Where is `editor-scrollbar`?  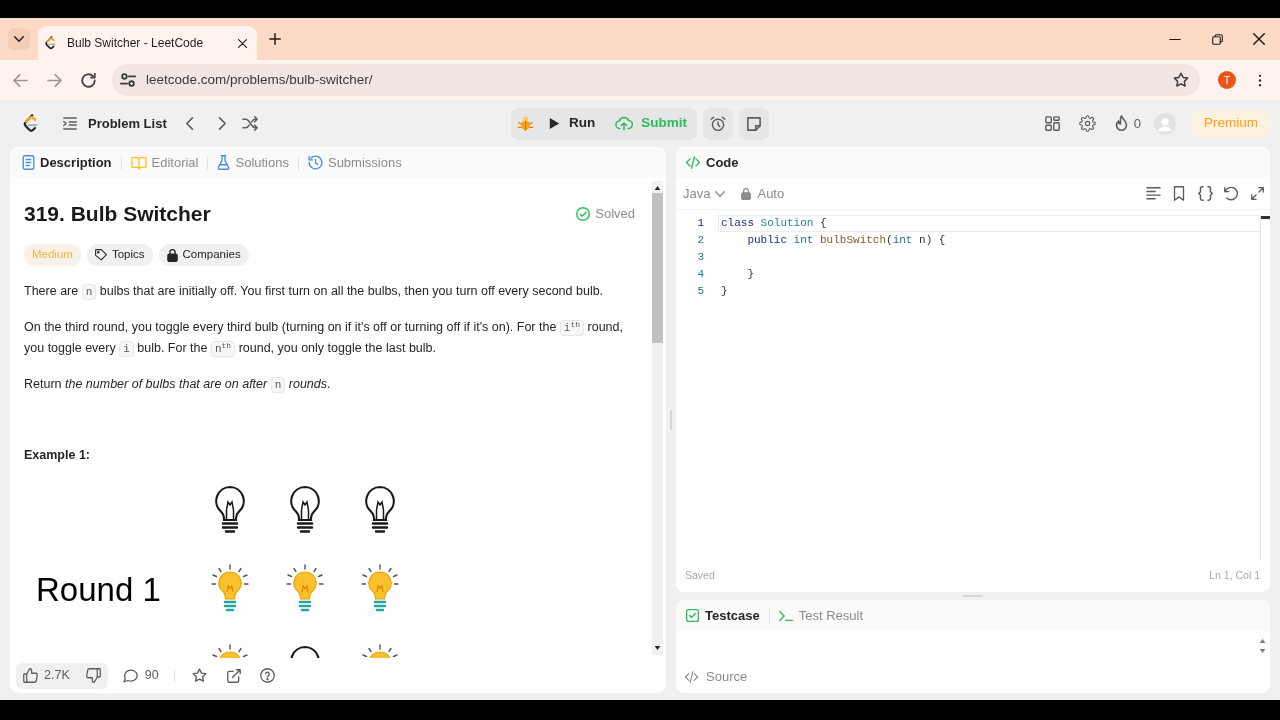 editor-scrollbar is located at coordinates (1265, 387).